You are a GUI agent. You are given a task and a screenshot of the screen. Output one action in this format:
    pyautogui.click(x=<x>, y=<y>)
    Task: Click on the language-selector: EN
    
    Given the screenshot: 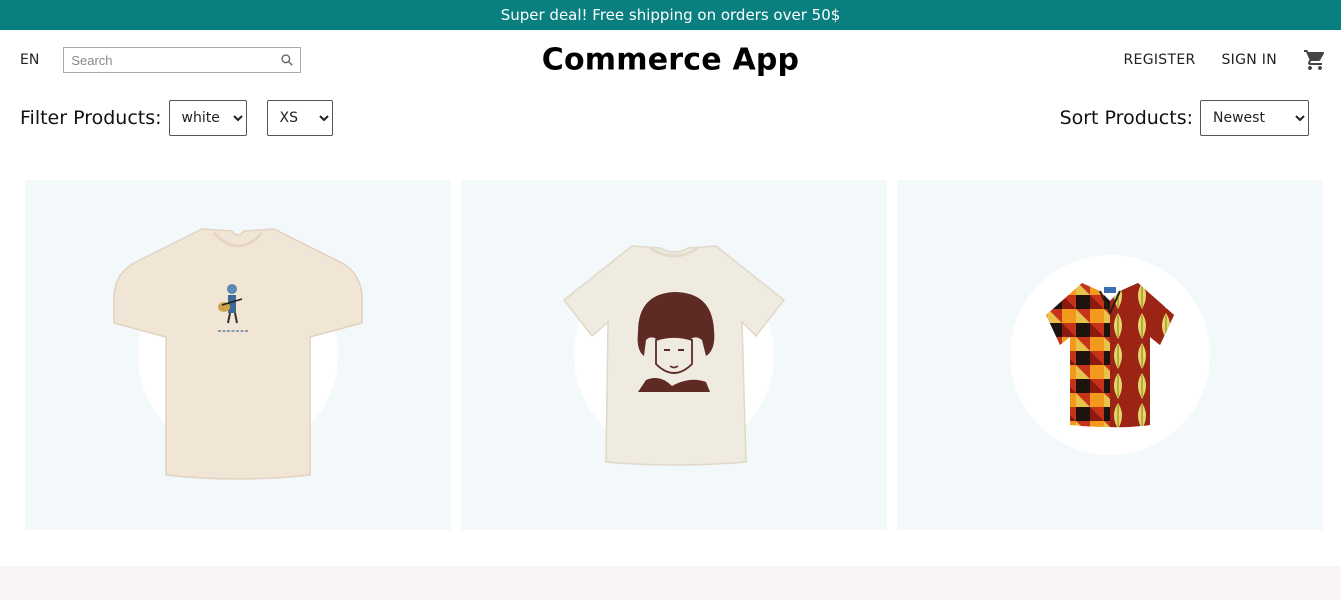 What is the action you would take?
    pyautogui.click(x=29, y=60)
    